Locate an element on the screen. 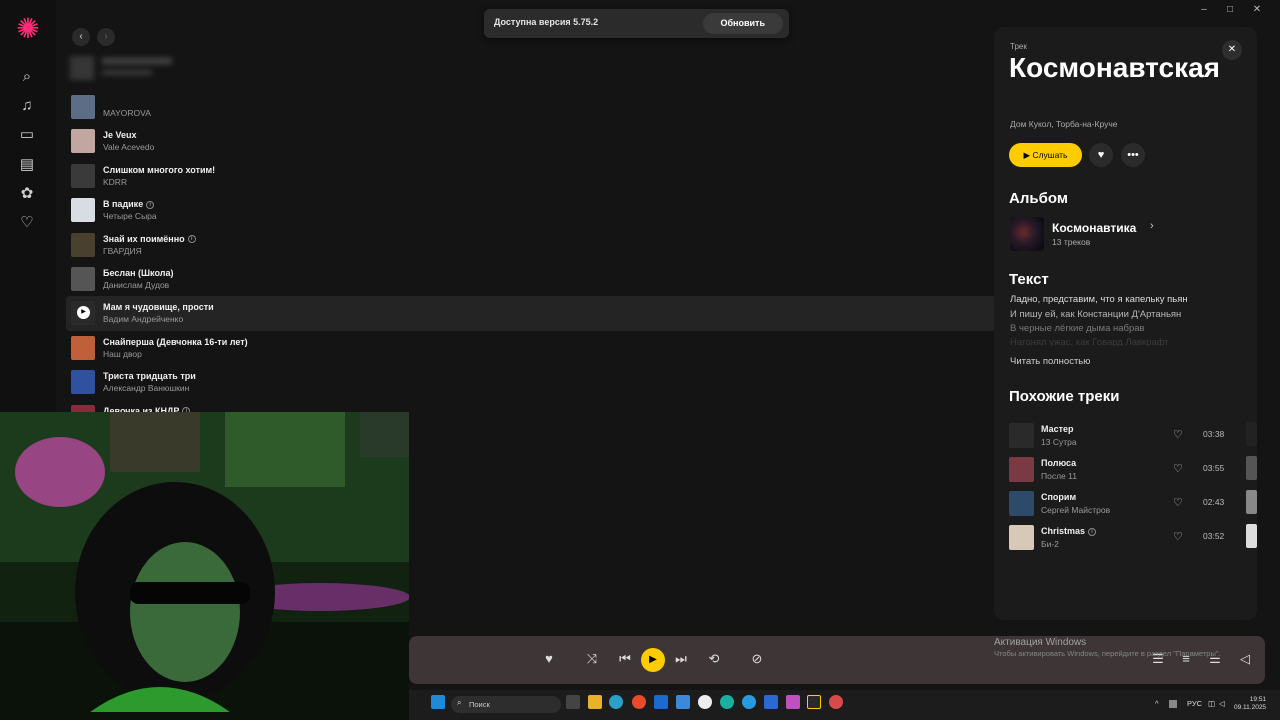 The width and height of the screenshot is (1280, 720). yandex-music-icon is located at coordinates (814, 702).